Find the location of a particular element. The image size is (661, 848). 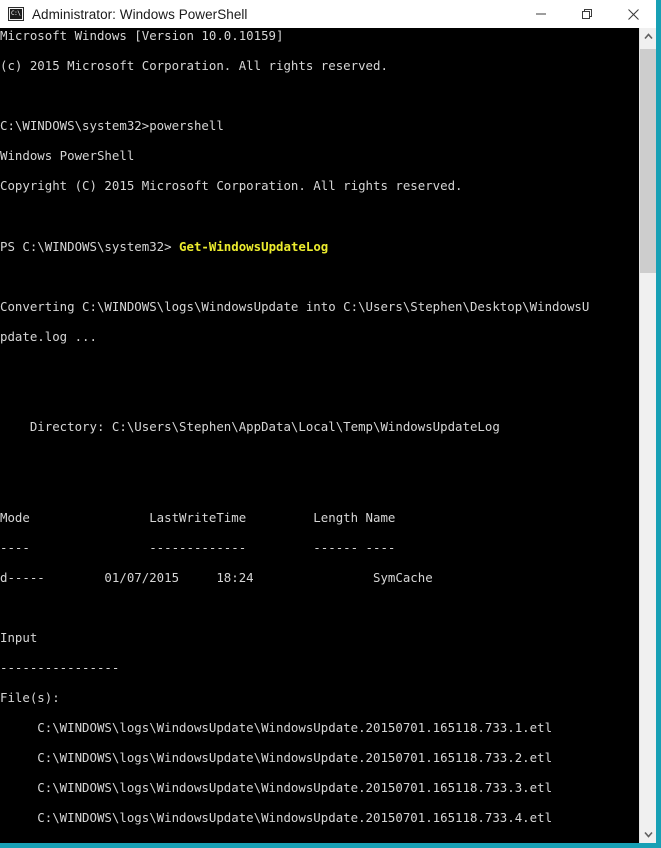

vertical-scrollbar is located at coordinates (647, 435).